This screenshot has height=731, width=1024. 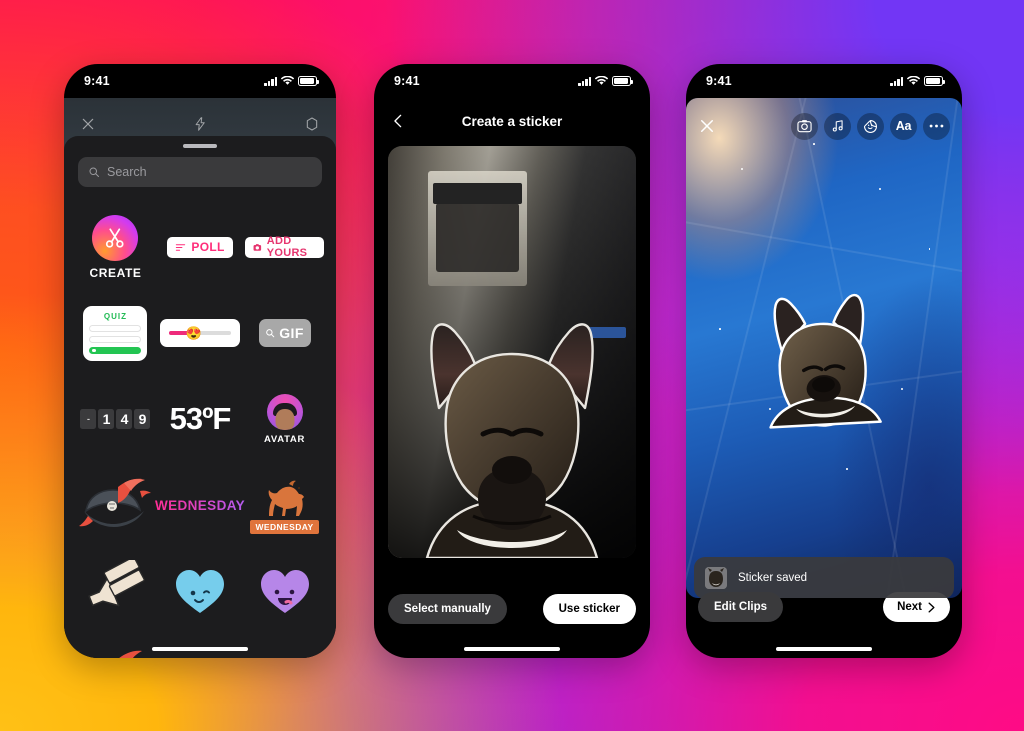 I want to click on oven-knobs, so click(x=477, y=193).